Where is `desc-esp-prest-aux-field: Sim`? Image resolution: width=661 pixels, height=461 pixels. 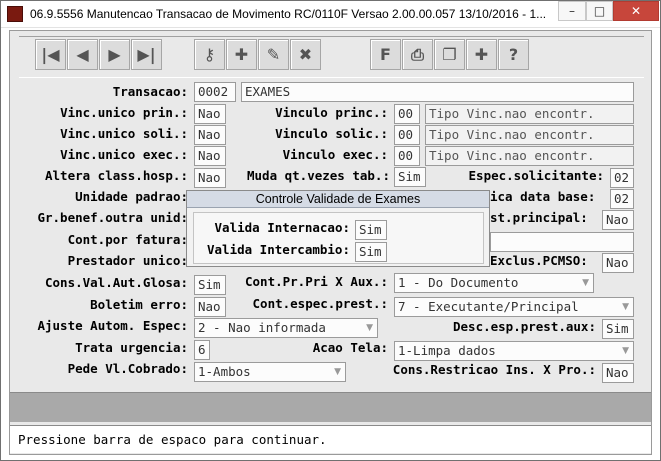
desc-esp-prest-aux-field: Sim is located at coordinates (618, 329).